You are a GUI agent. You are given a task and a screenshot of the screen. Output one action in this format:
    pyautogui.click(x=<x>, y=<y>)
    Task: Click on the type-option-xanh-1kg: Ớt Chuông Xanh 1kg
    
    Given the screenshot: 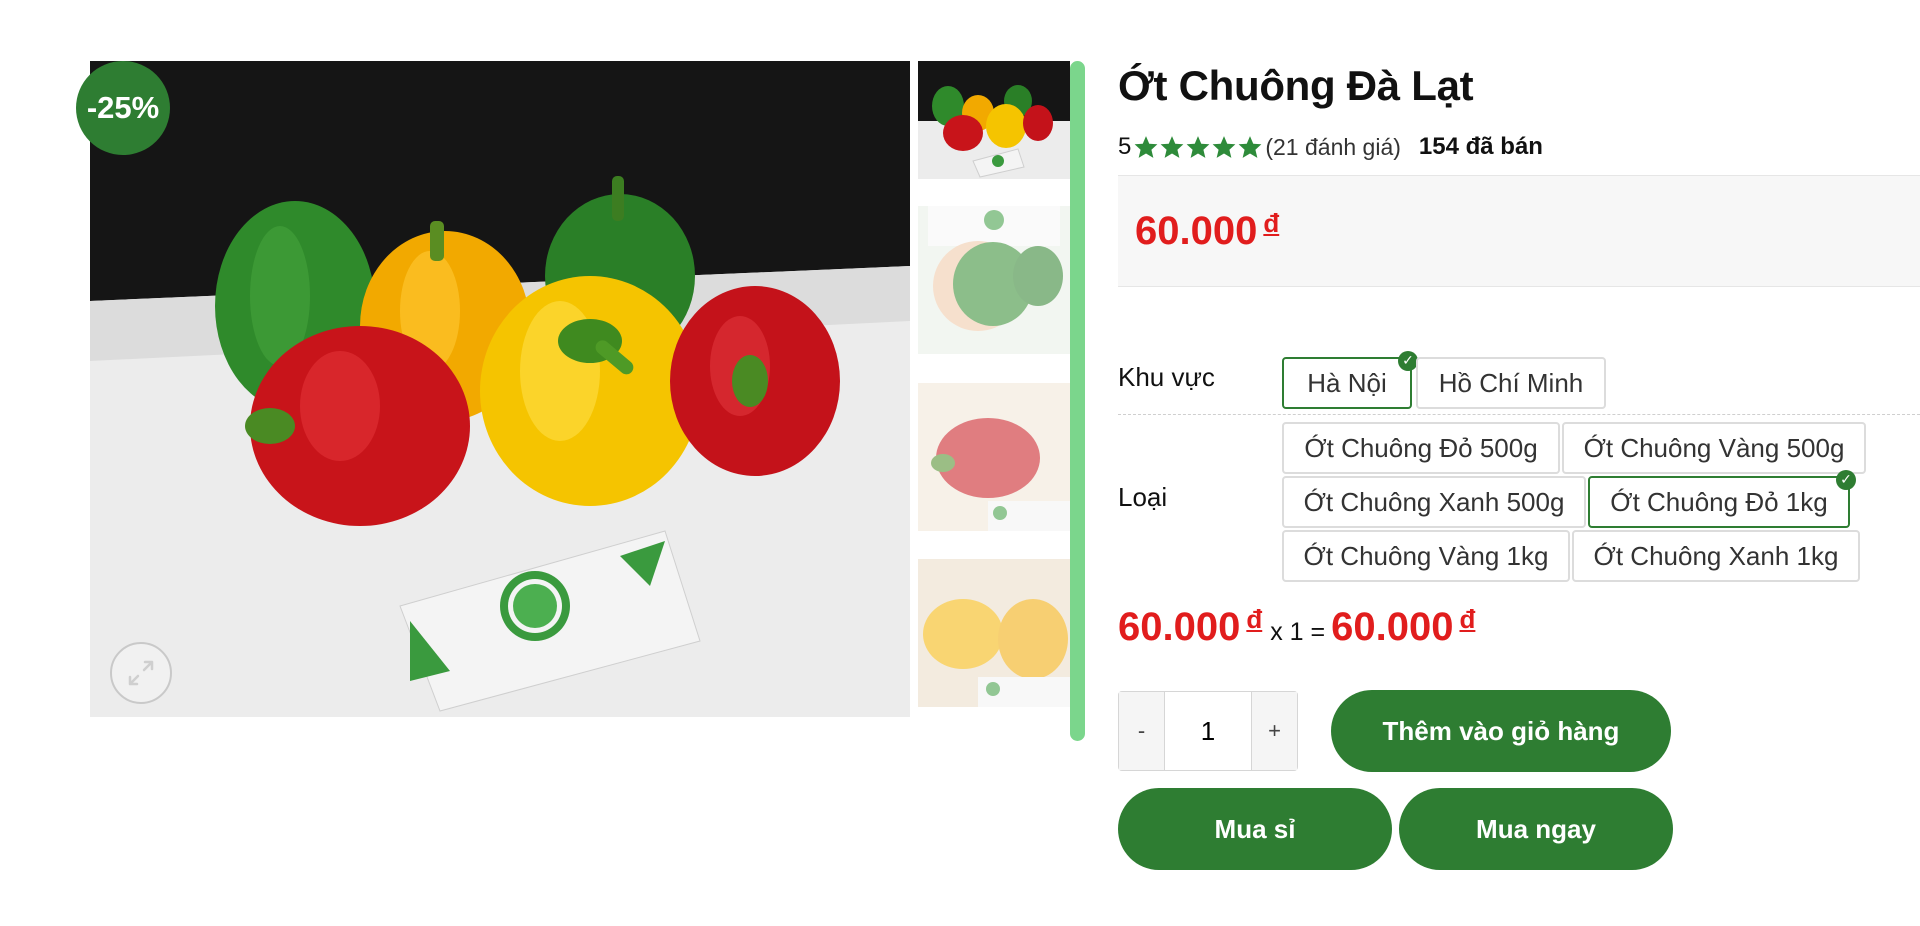 What is the action you would take?
    pyautogui.click(x=1716, y=556)
    